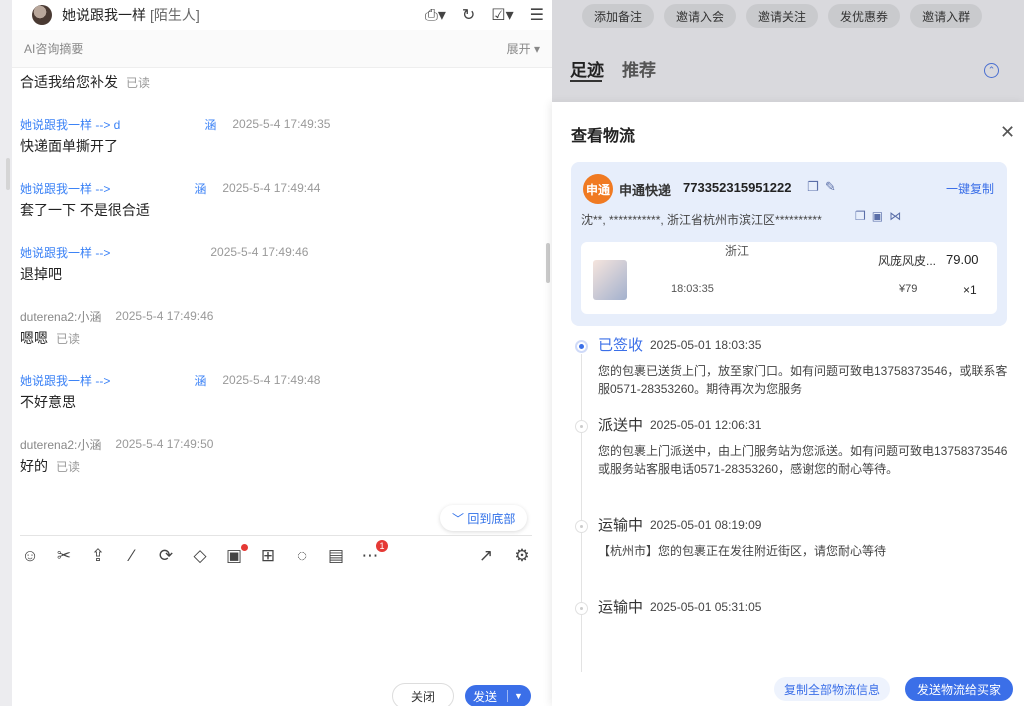  I want to click on address-text: 沈**, ***********, 浙江省杭州市滨江区**********, so click(701, 220).